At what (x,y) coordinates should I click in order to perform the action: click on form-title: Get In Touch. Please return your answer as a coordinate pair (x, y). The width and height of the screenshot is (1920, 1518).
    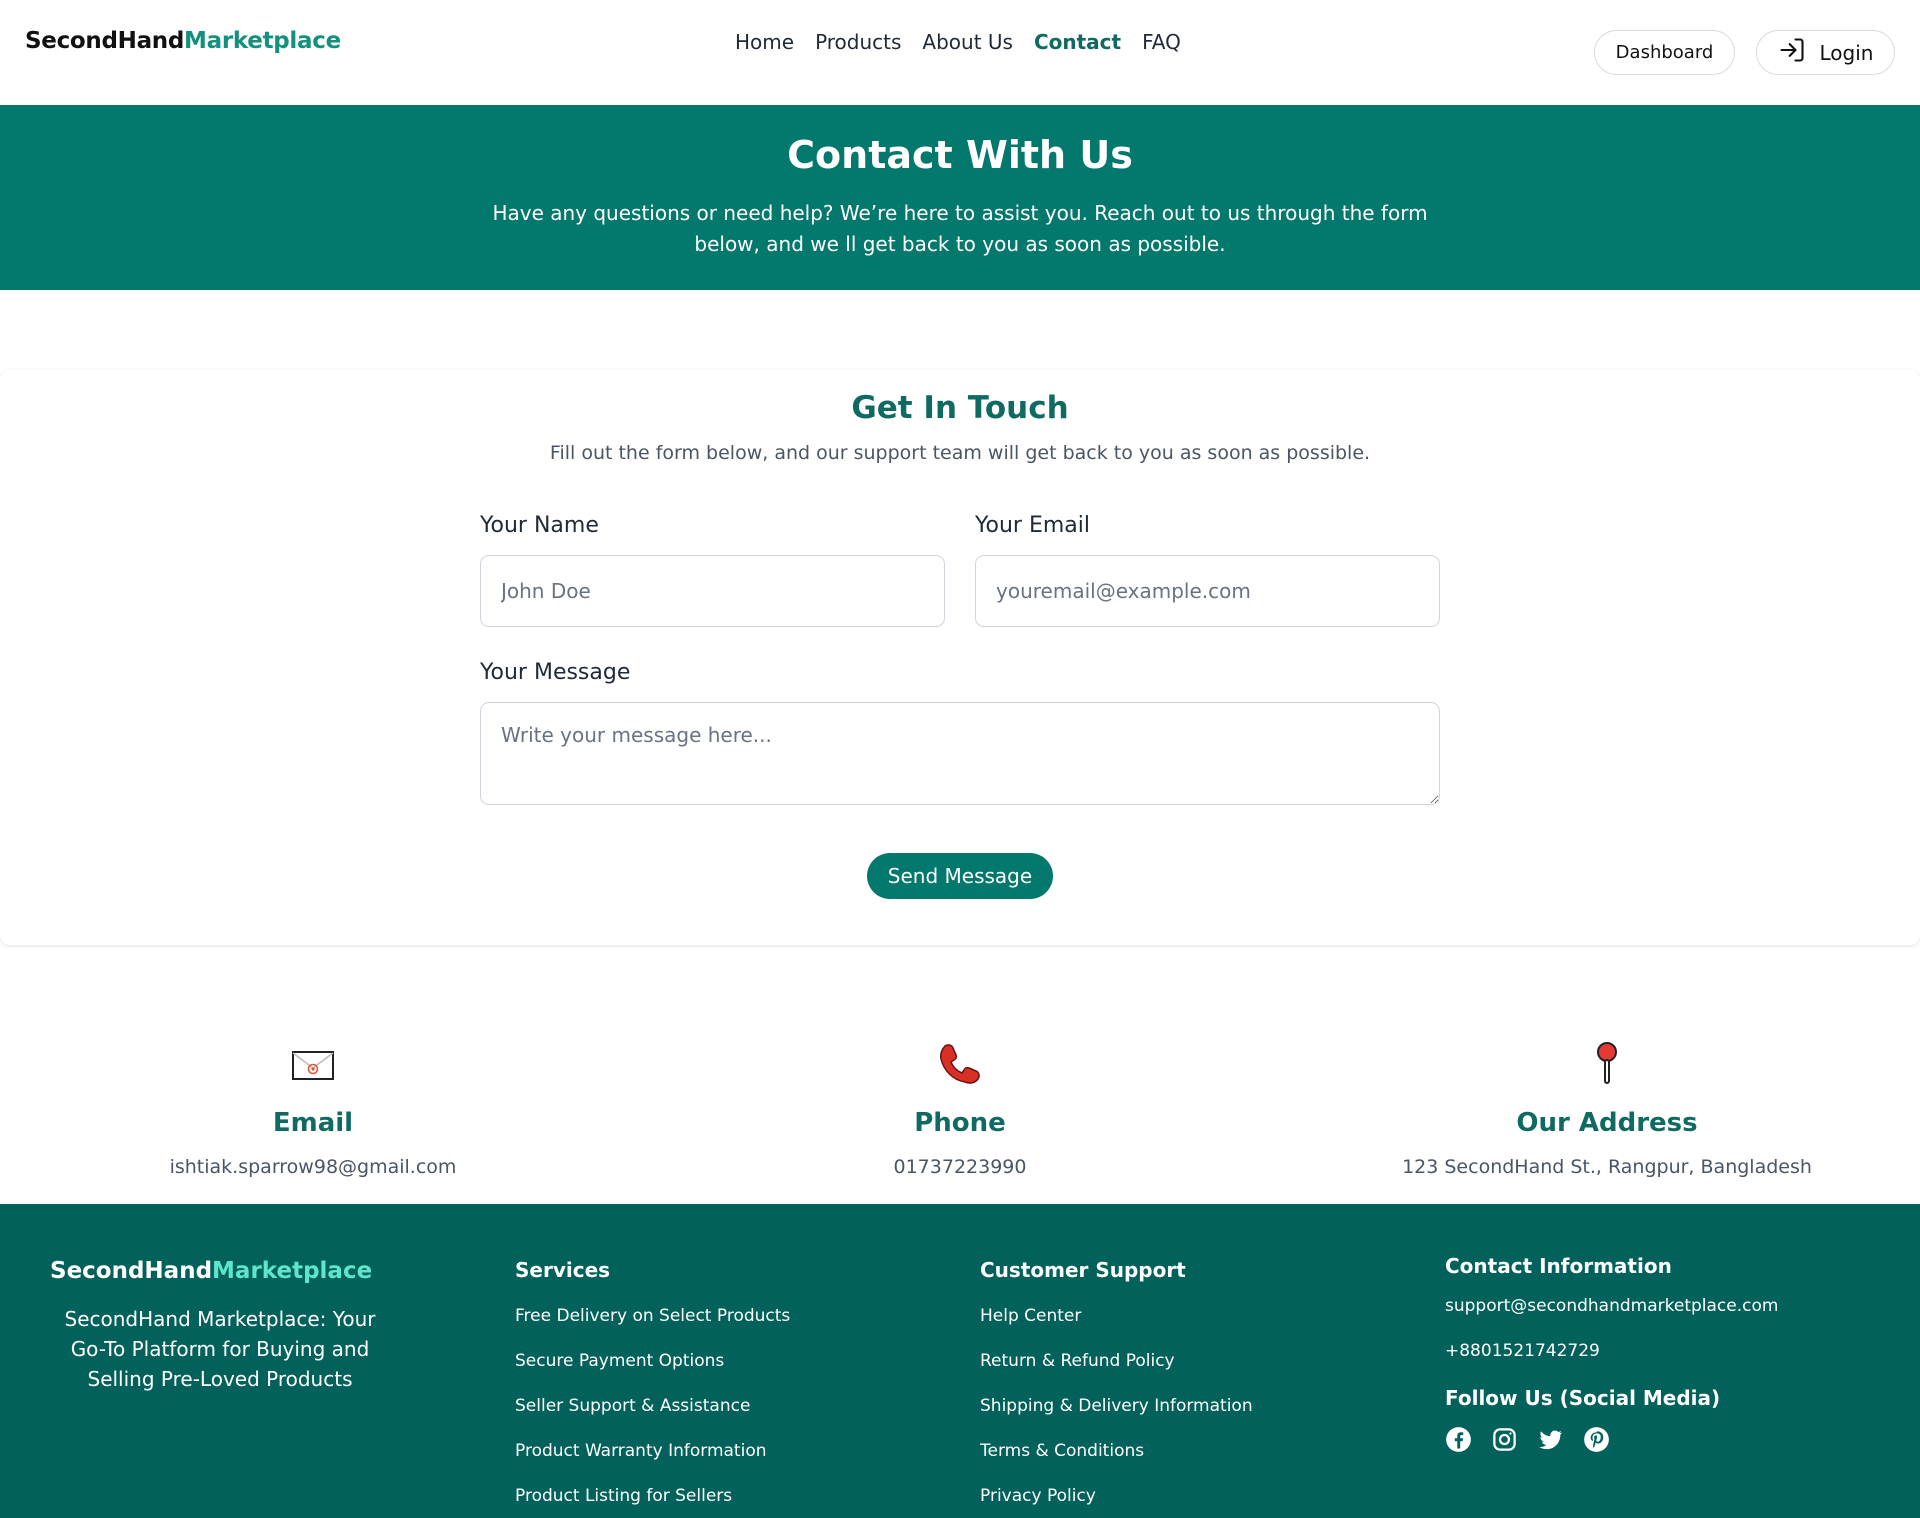
    Looking at the image, I should click on (960, 408).